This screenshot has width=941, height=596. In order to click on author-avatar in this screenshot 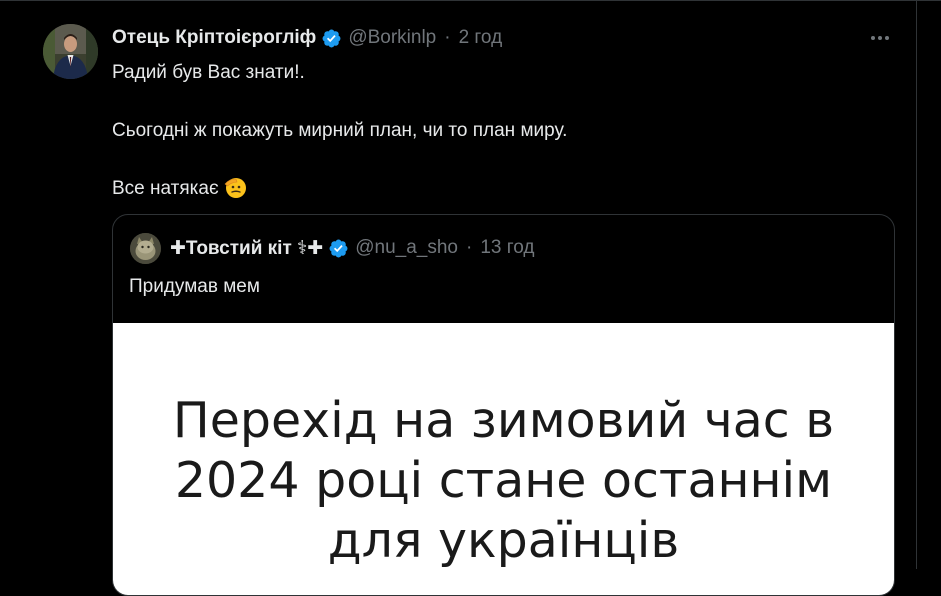, I will do `click(70, 51)`.